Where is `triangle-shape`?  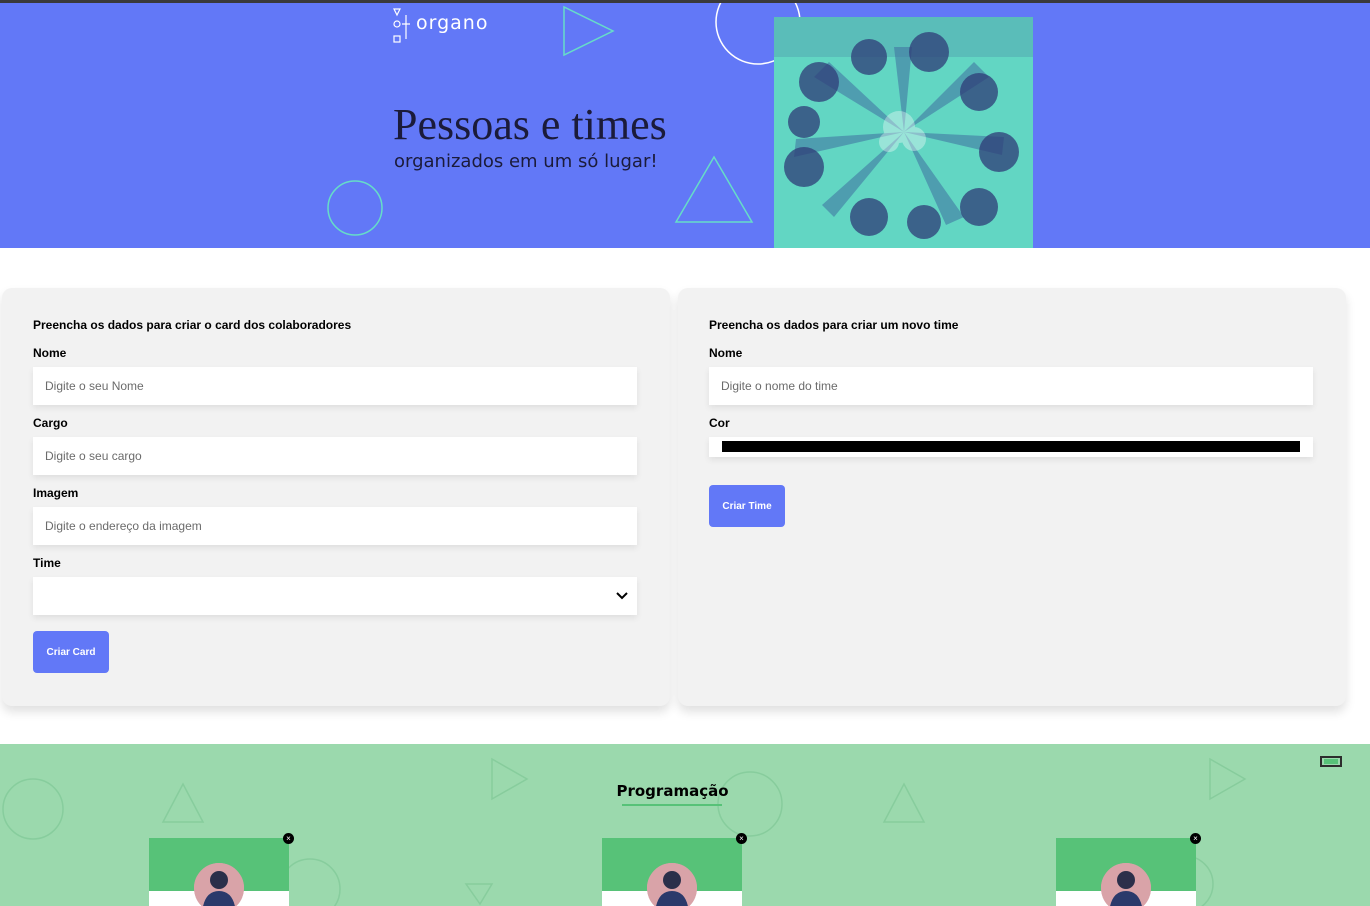 triangle-shape is located at coordinates (714, 189).